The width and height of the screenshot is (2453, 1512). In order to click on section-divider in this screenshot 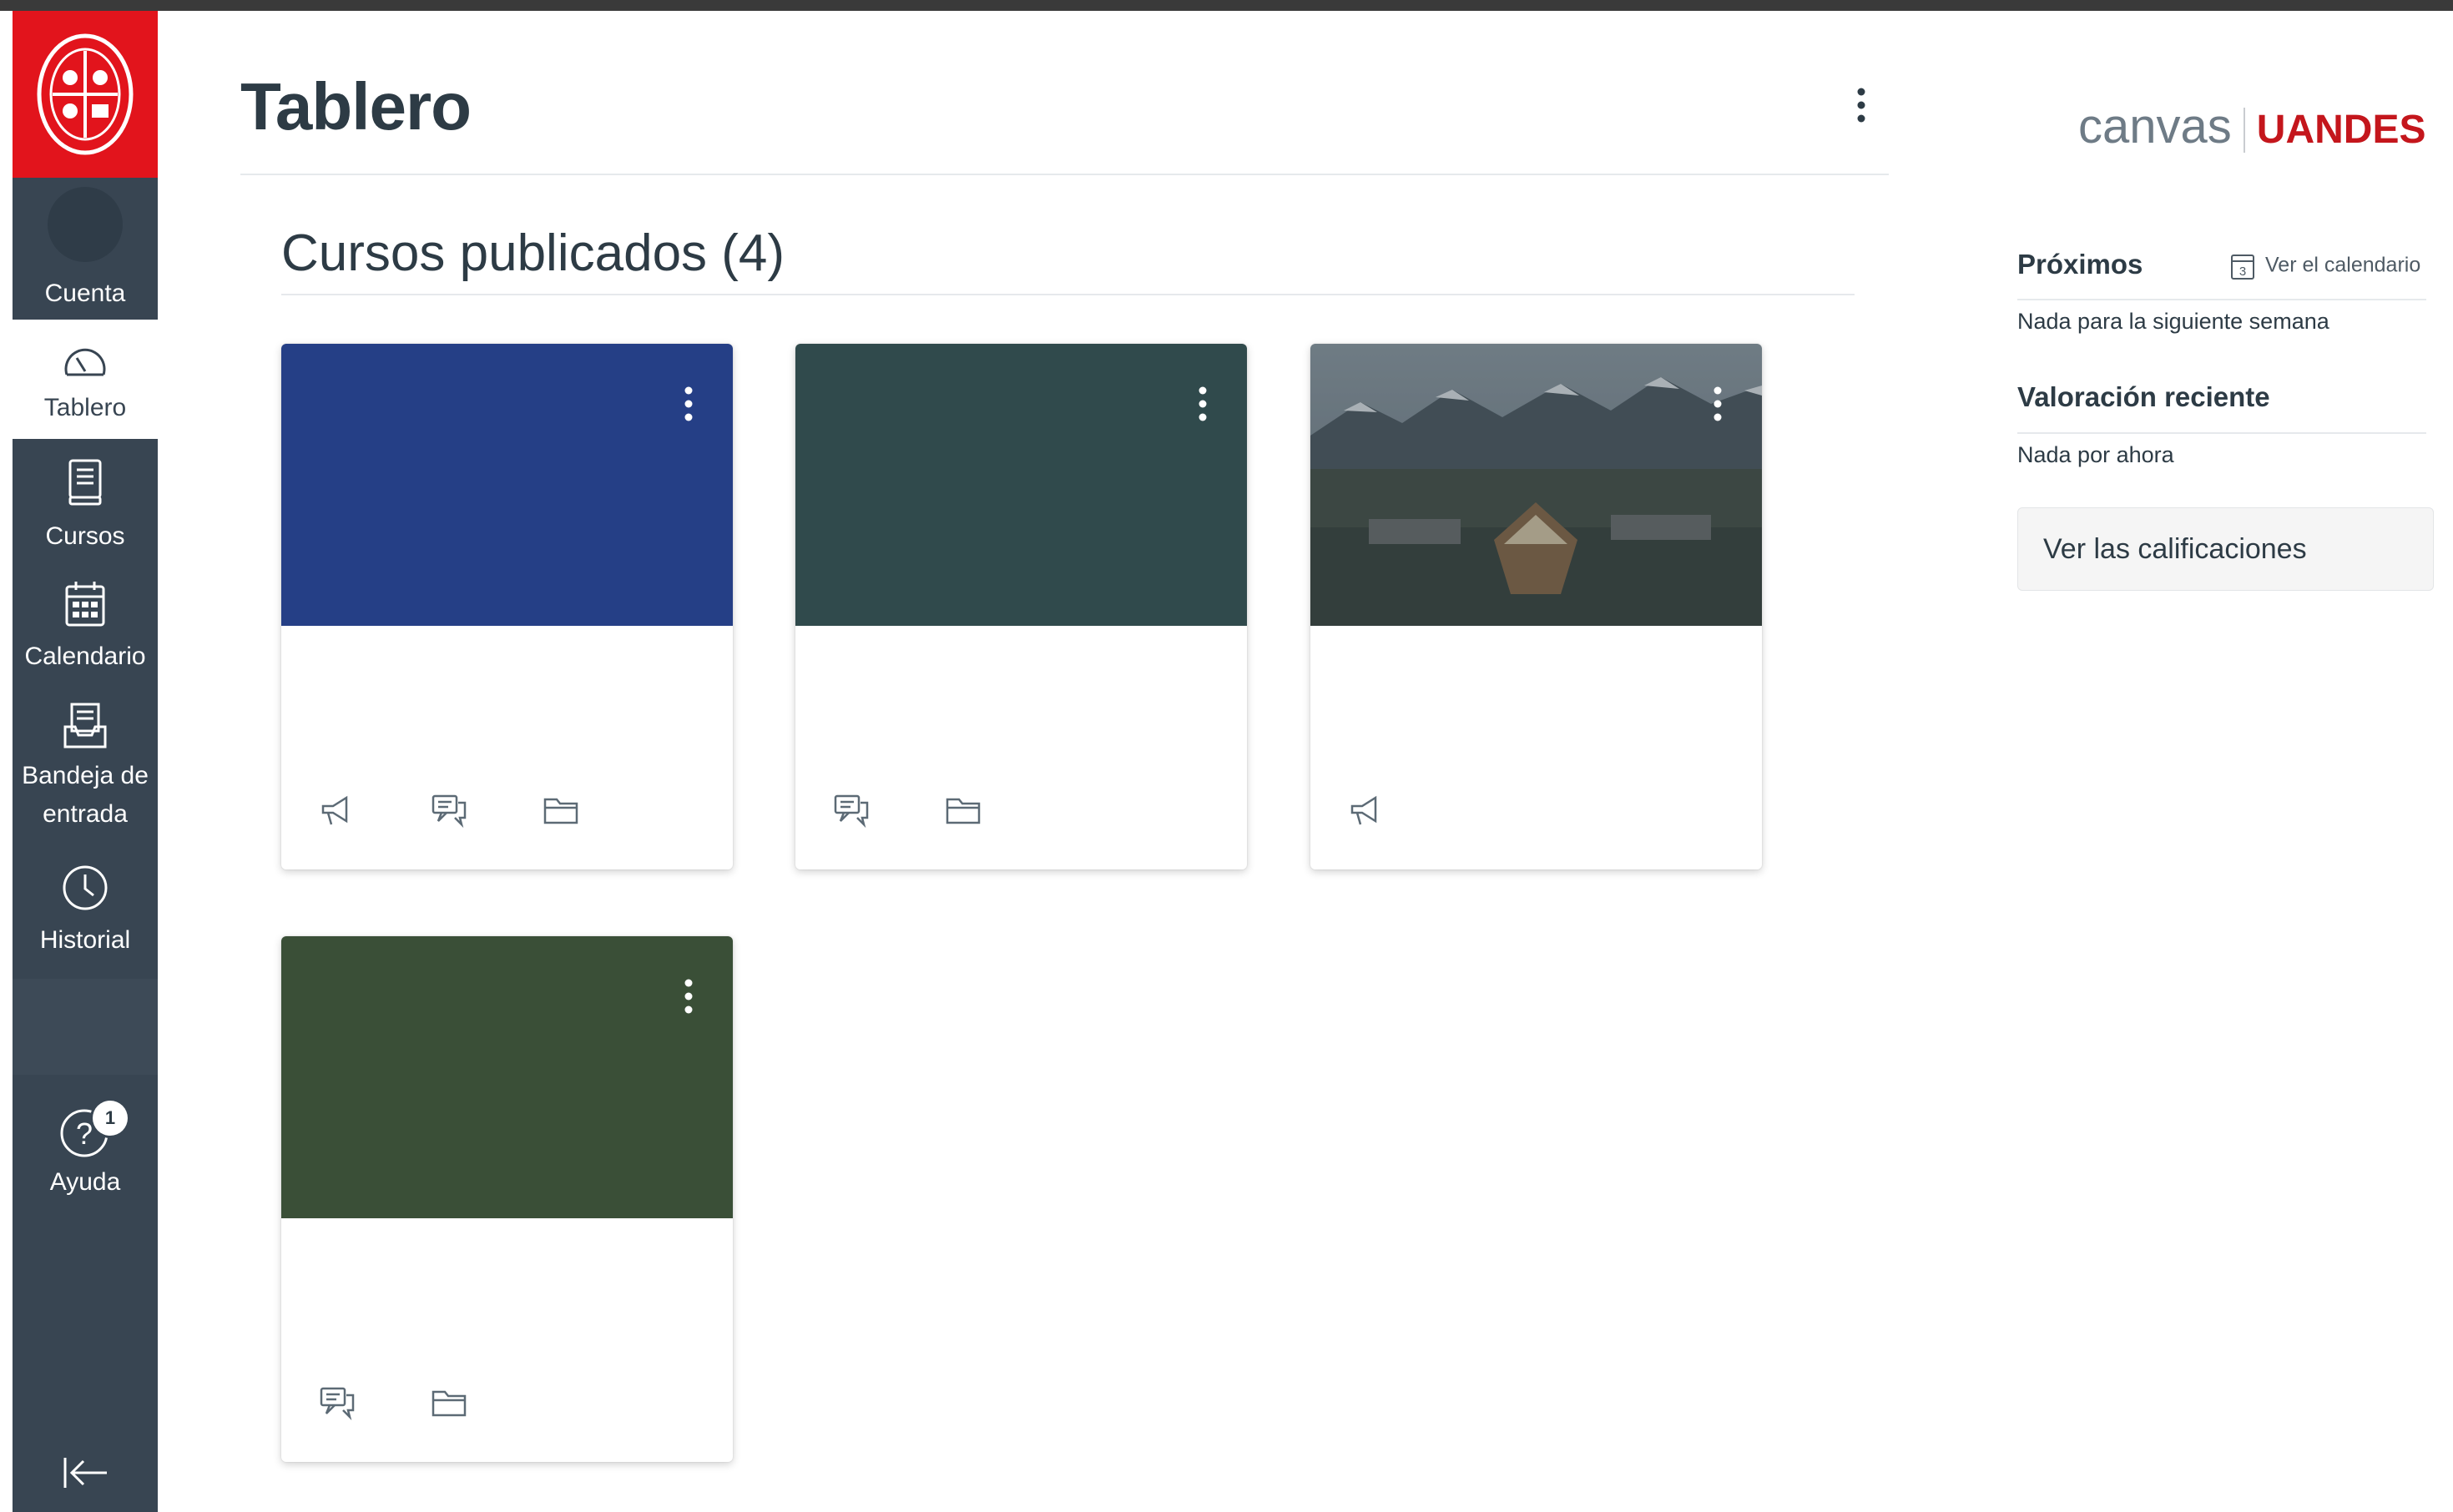, I will do `click(1068, 294)`.